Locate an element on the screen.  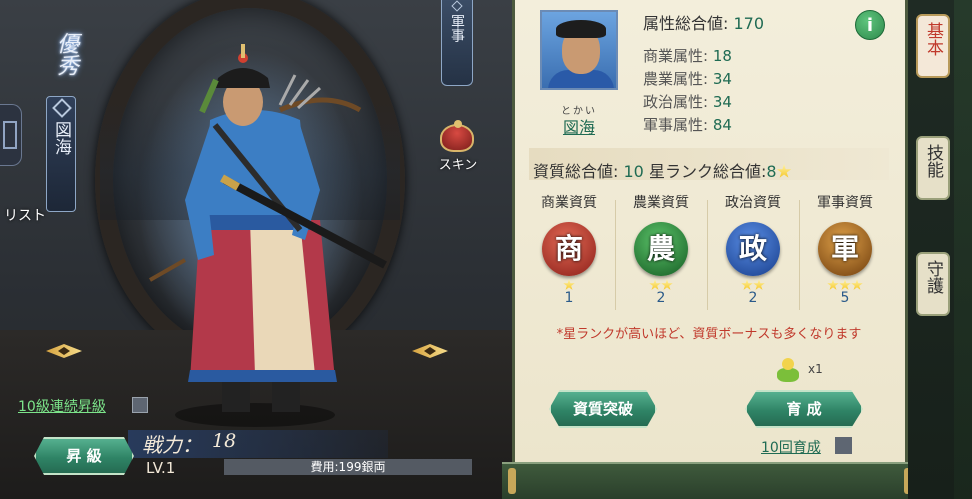
quality-label: 商業資質 is located at coordinates (569, 203).